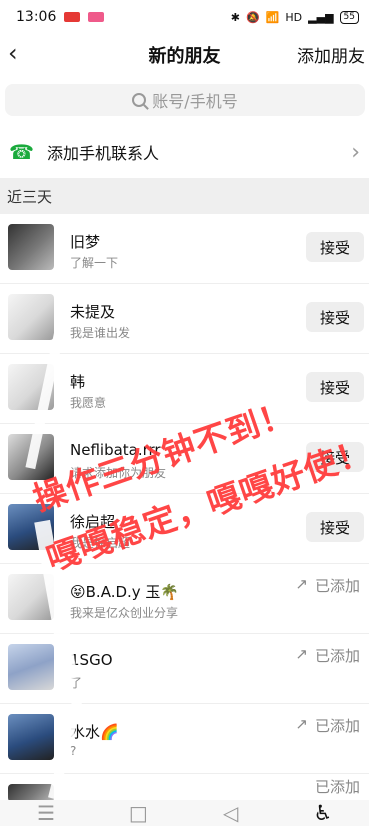 The image size is (369, 826). What do you see at coordinates (20, 53) in the screenshot?
I see `back-button: ‹` at bounding box center [20, 53].